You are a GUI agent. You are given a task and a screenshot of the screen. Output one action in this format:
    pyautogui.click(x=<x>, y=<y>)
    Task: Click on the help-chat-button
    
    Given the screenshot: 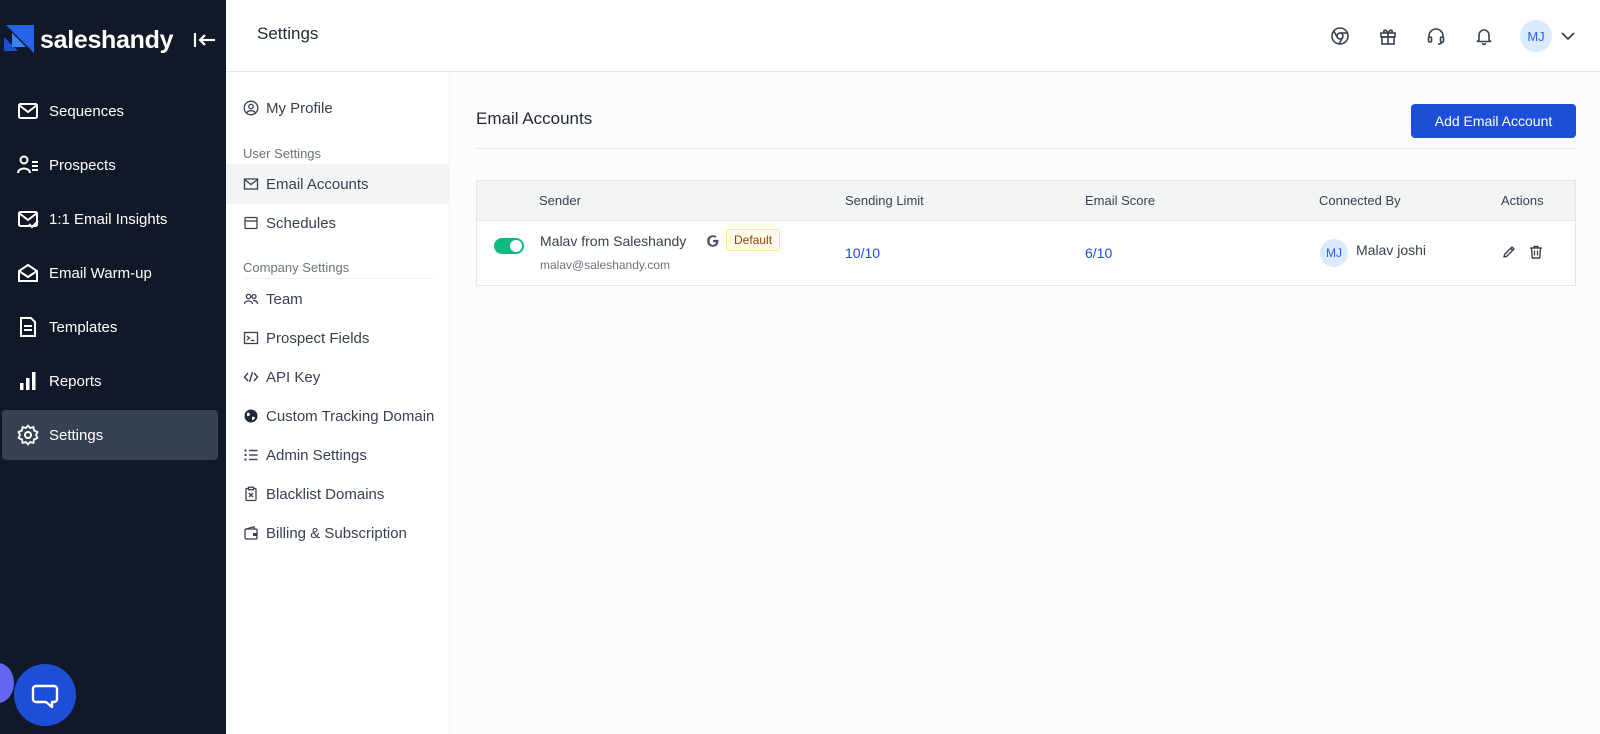 What is the action you would take?
    pyautogui.click(x=45, y=695)
    